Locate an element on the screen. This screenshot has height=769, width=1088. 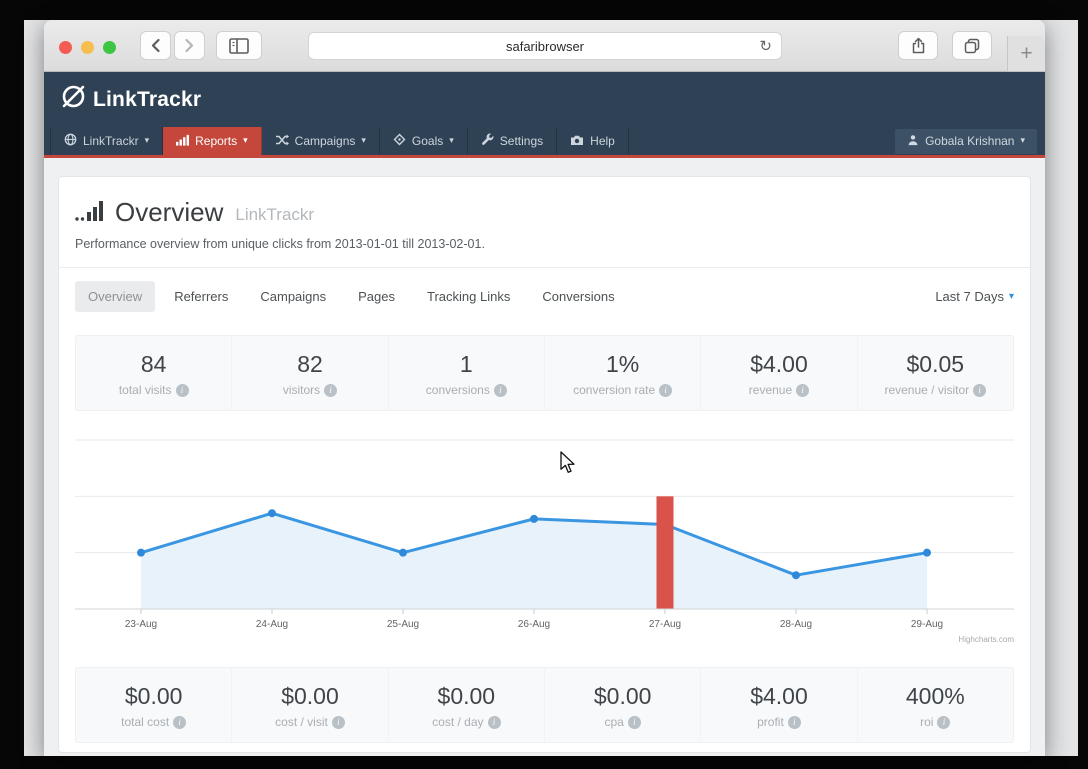
x-axis-label: 24-Aug is located at coordinates (272, 624).